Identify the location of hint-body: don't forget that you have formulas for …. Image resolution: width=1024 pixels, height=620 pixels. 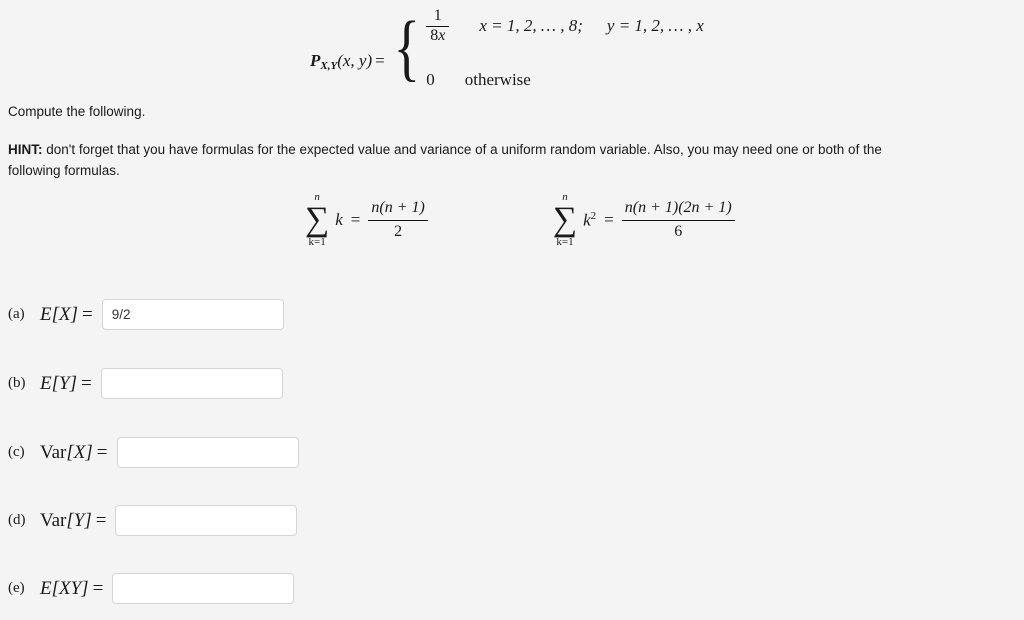
(445, 160).